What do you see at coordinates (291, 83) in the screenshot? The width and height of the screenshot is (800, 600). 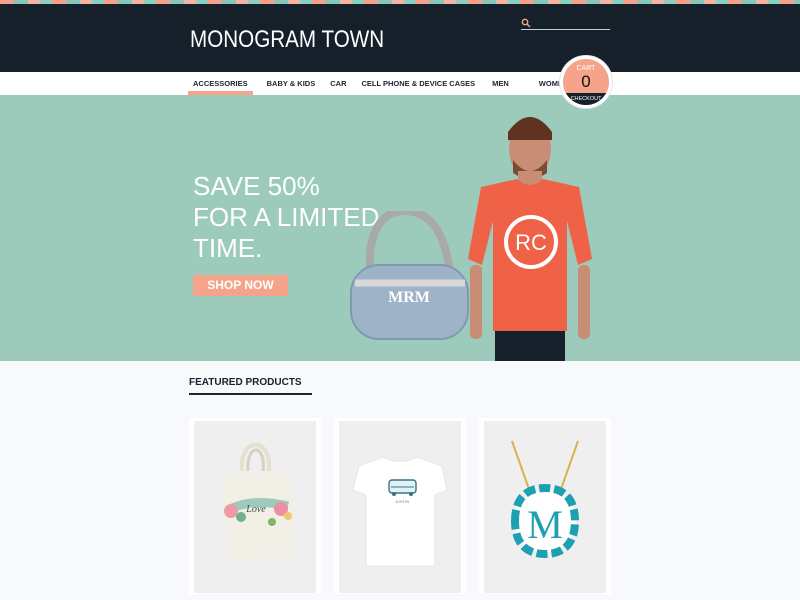 I see `nav-item-baby-kids: BABY & KIDS` at bounding box center [291, 83].